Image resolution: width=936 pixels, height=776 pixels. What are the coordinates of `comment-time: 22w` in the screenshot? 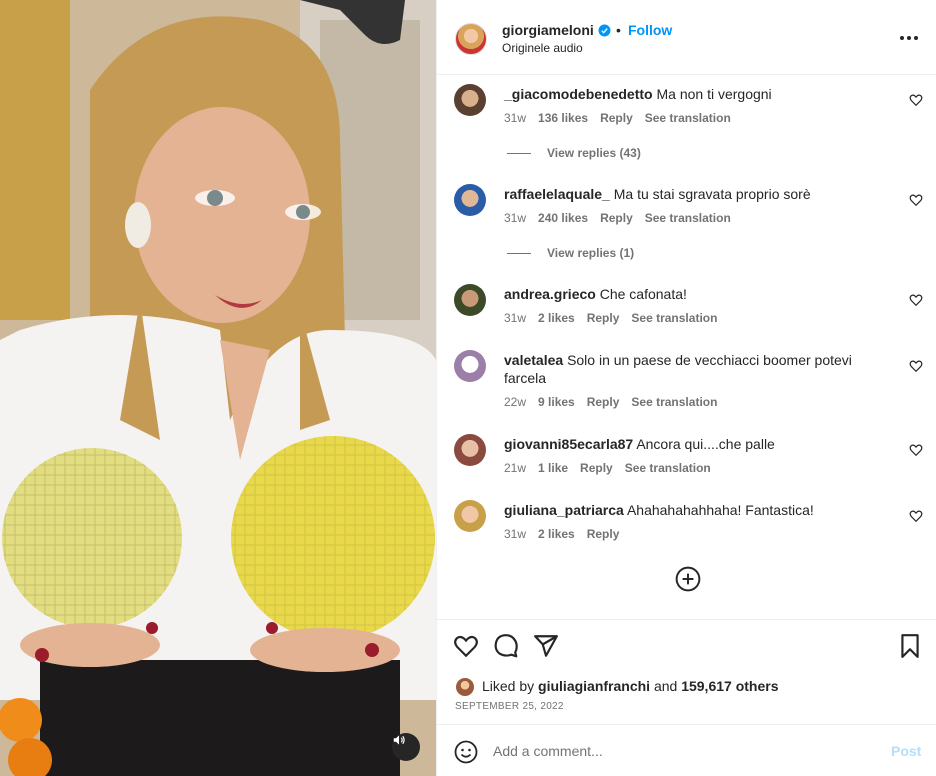 It's located at (515, 402).